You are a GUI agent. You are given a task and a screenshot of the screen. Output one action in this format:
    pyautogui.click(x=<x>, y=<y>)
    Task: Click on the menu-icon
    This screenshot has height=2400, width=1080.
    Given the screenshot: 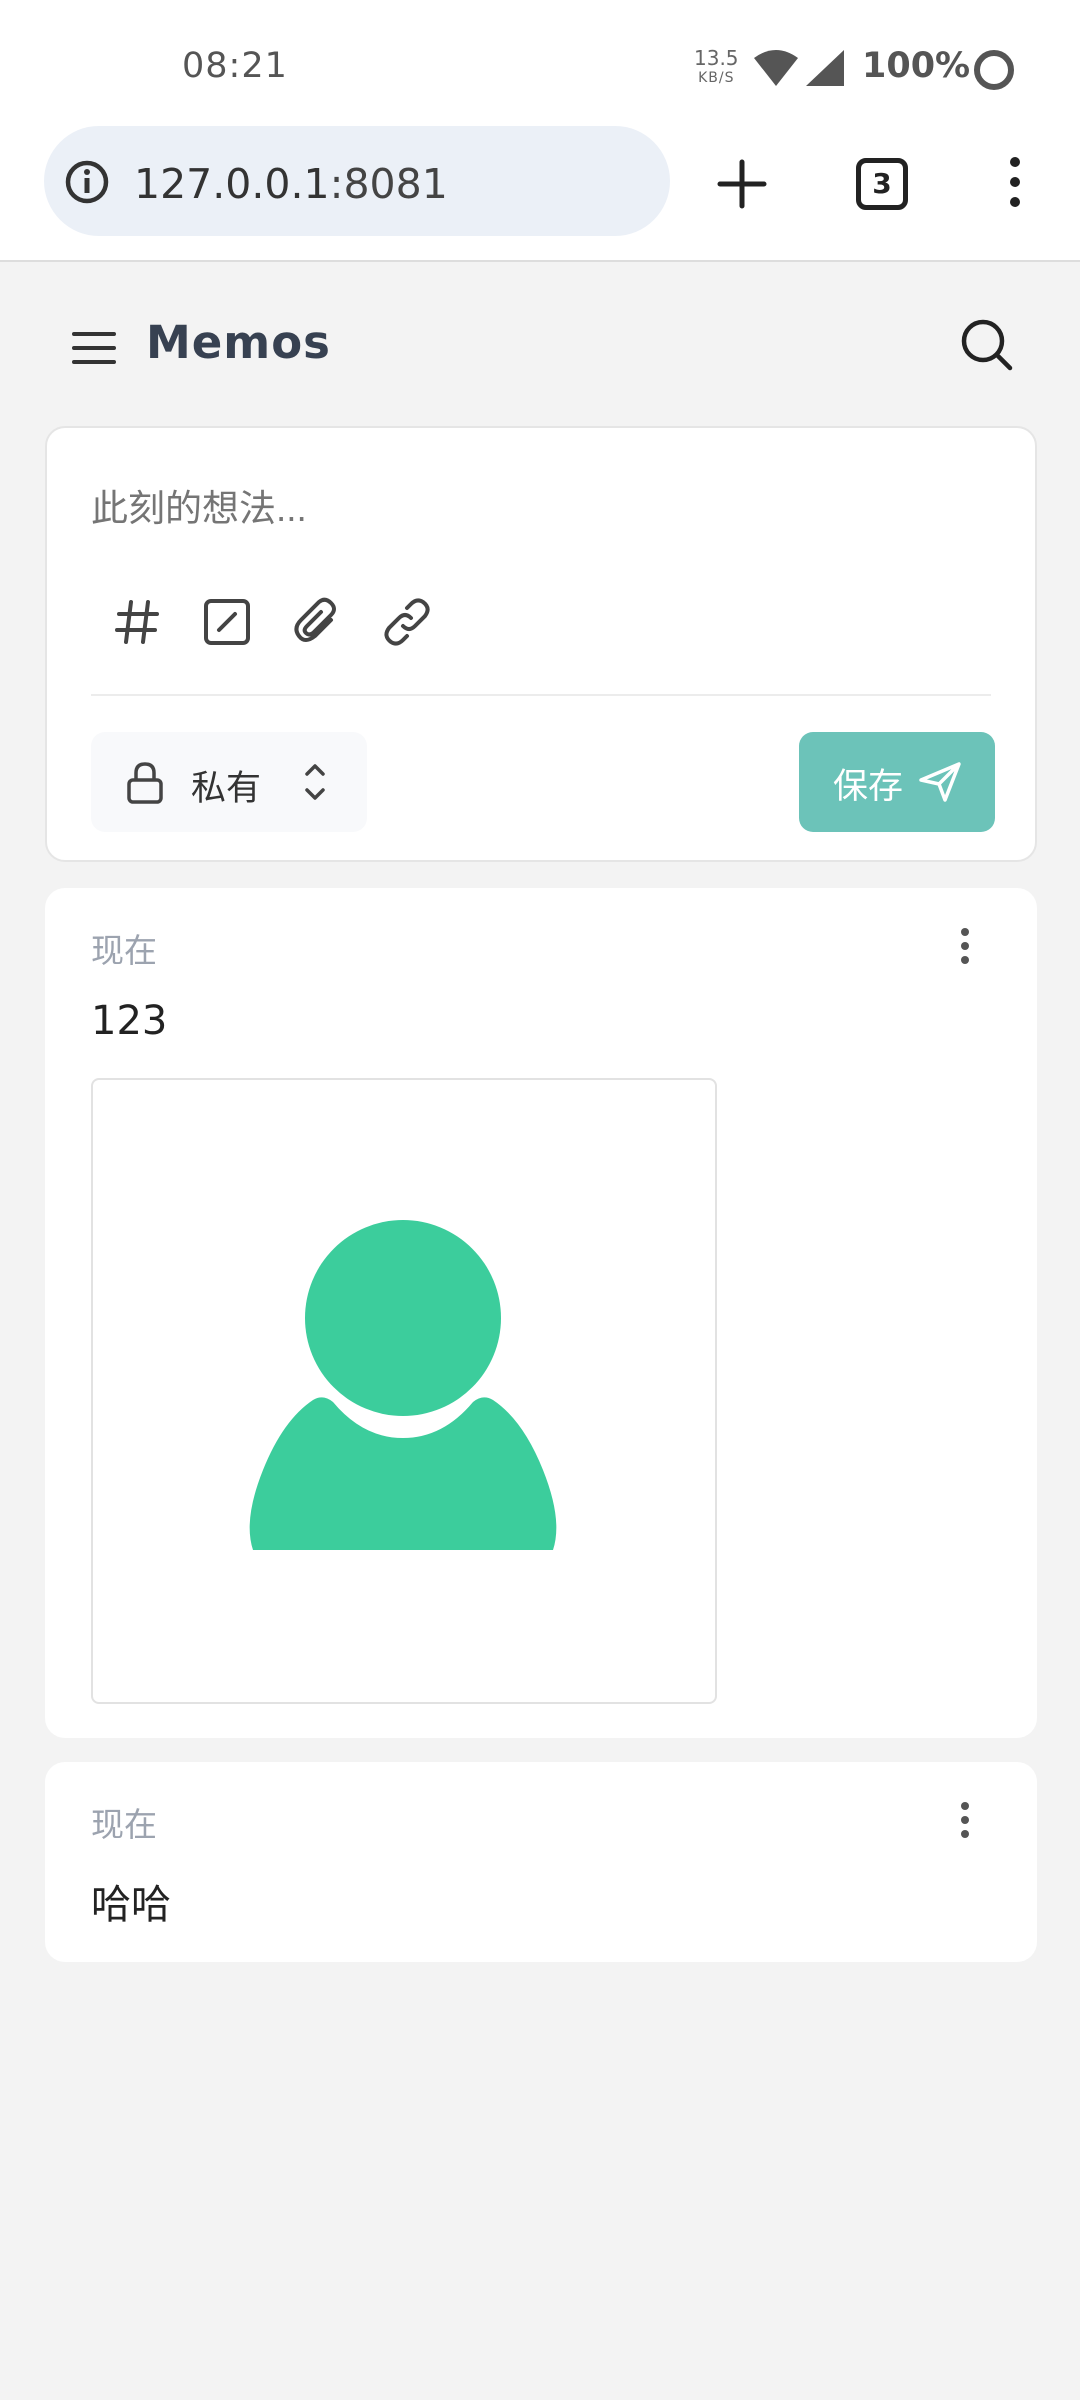 What is the action you would take?
    pyautogui.click(x=94, y=348)
    